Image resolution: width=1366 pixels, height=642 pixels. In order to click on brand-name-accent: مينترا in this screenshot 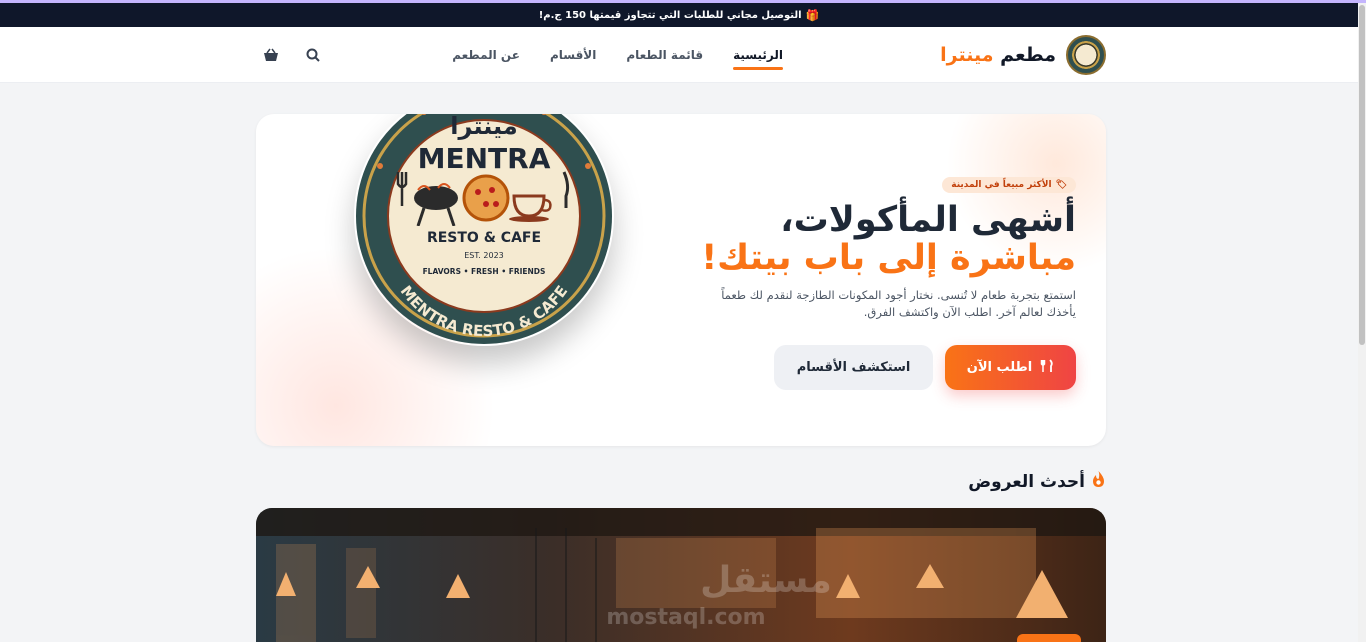, I will do `click(967, 55)`.